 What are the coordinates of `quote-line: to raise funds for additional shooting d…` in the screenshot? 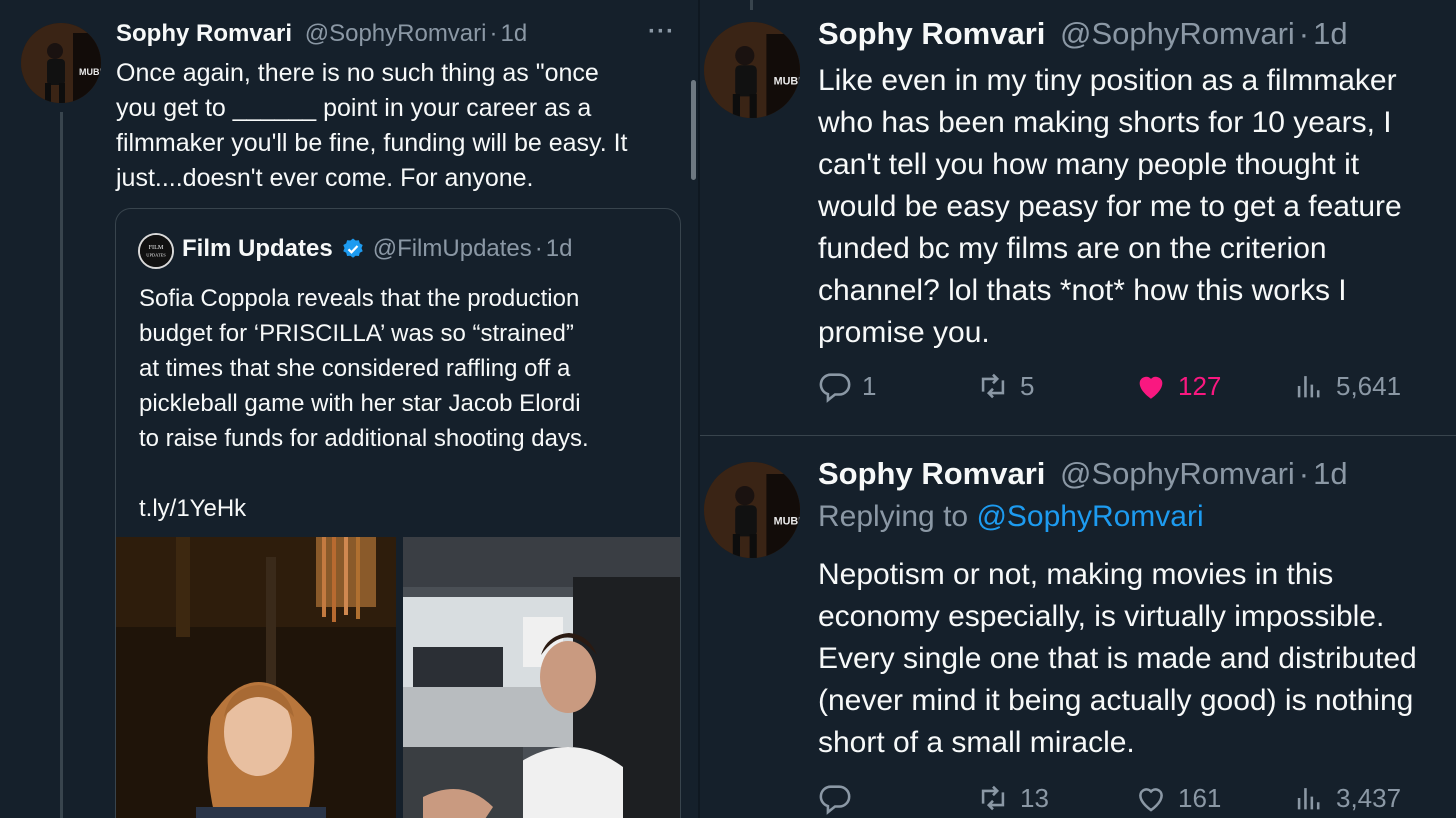 It's located at (364, 438).